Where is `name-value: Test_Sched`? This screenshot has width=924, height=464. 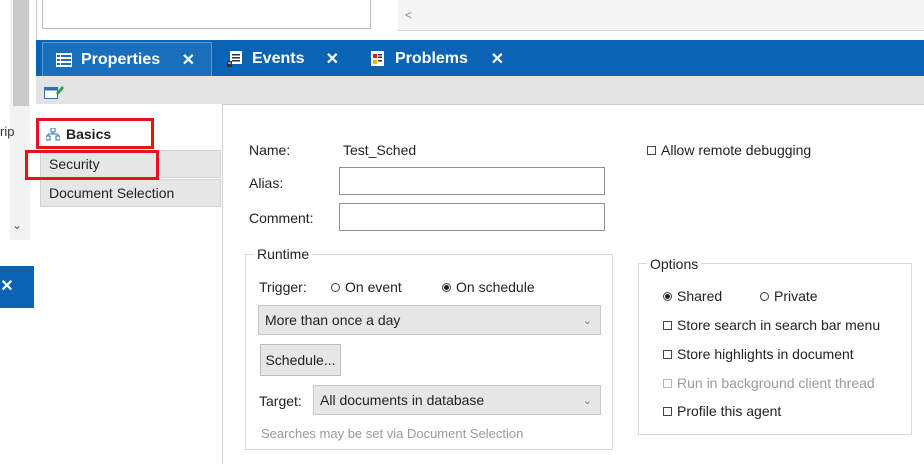 name-value: Test_Sched is located at coordinates (380, 150).